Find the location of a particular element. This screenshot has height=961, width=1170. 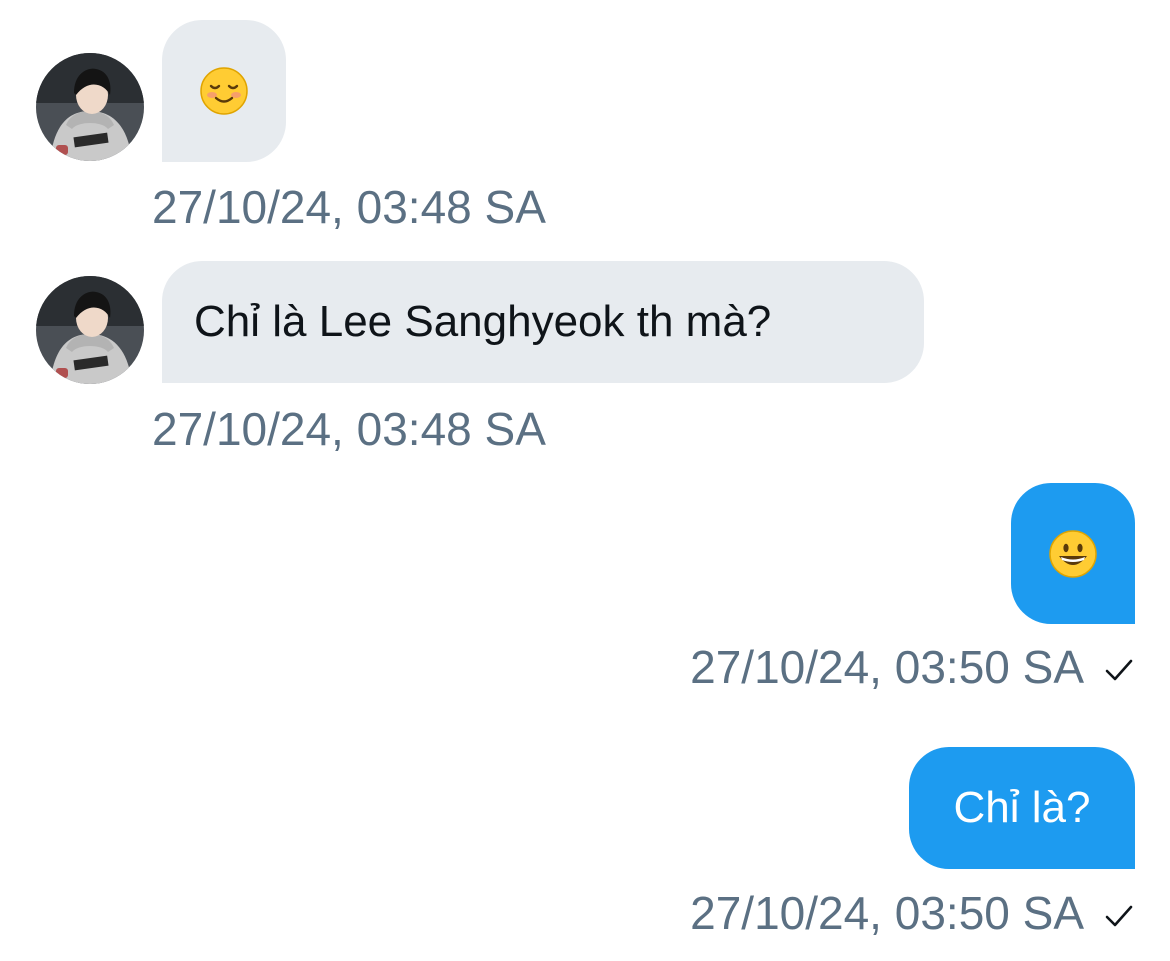

outgoing-message-bubble: 😀 is located at coordinates (1073, 553).